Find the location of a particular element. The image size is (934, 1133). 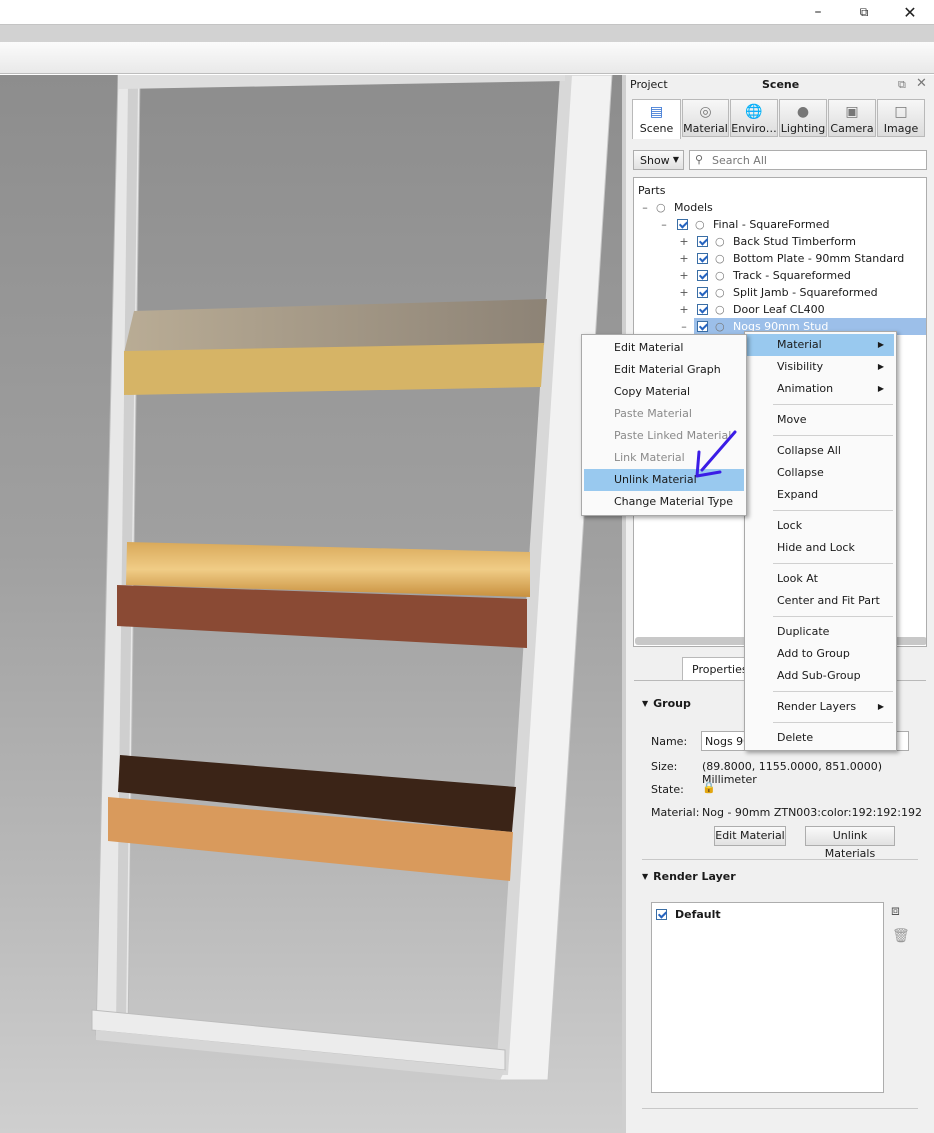

annotation-arrow-icon is located at coordinates (716, 454).